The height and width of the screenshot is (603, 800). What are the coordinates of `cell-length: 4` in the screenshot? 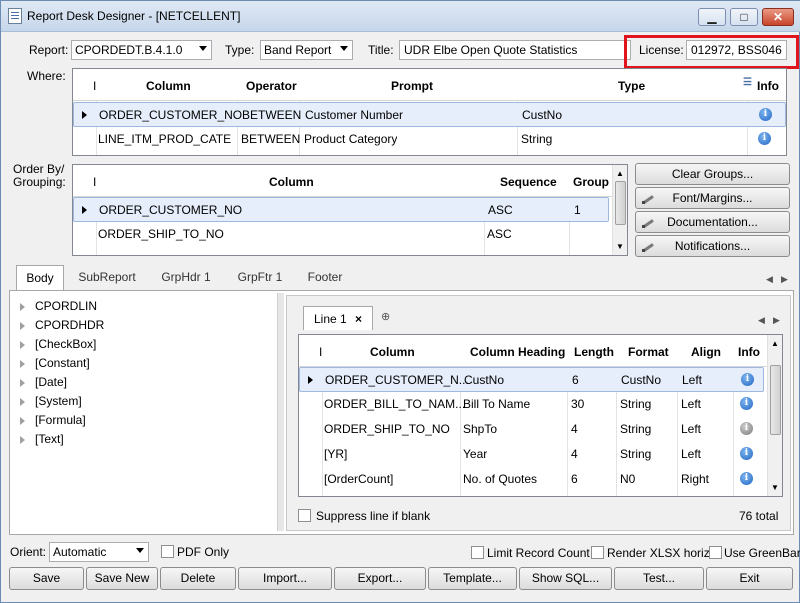 It's located at (574, 429).